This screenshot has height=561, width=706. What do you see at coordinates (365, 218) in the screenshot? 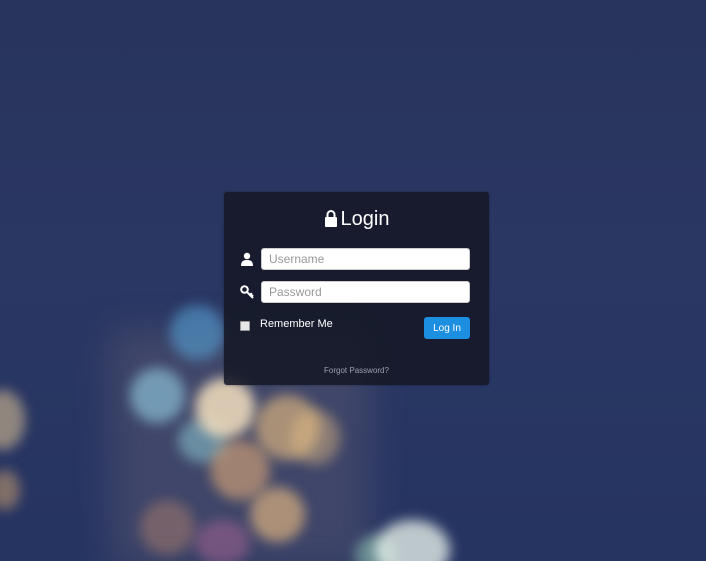
I see `login-title-text: Login` at bounding box center [365, 218].